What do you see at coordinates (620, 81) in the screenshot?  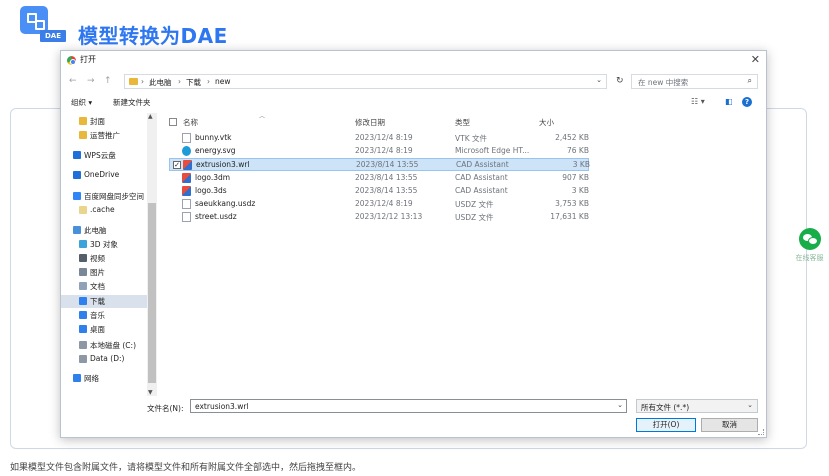 I see `refresh-icon: ↻` at bounding box center [620, 81].